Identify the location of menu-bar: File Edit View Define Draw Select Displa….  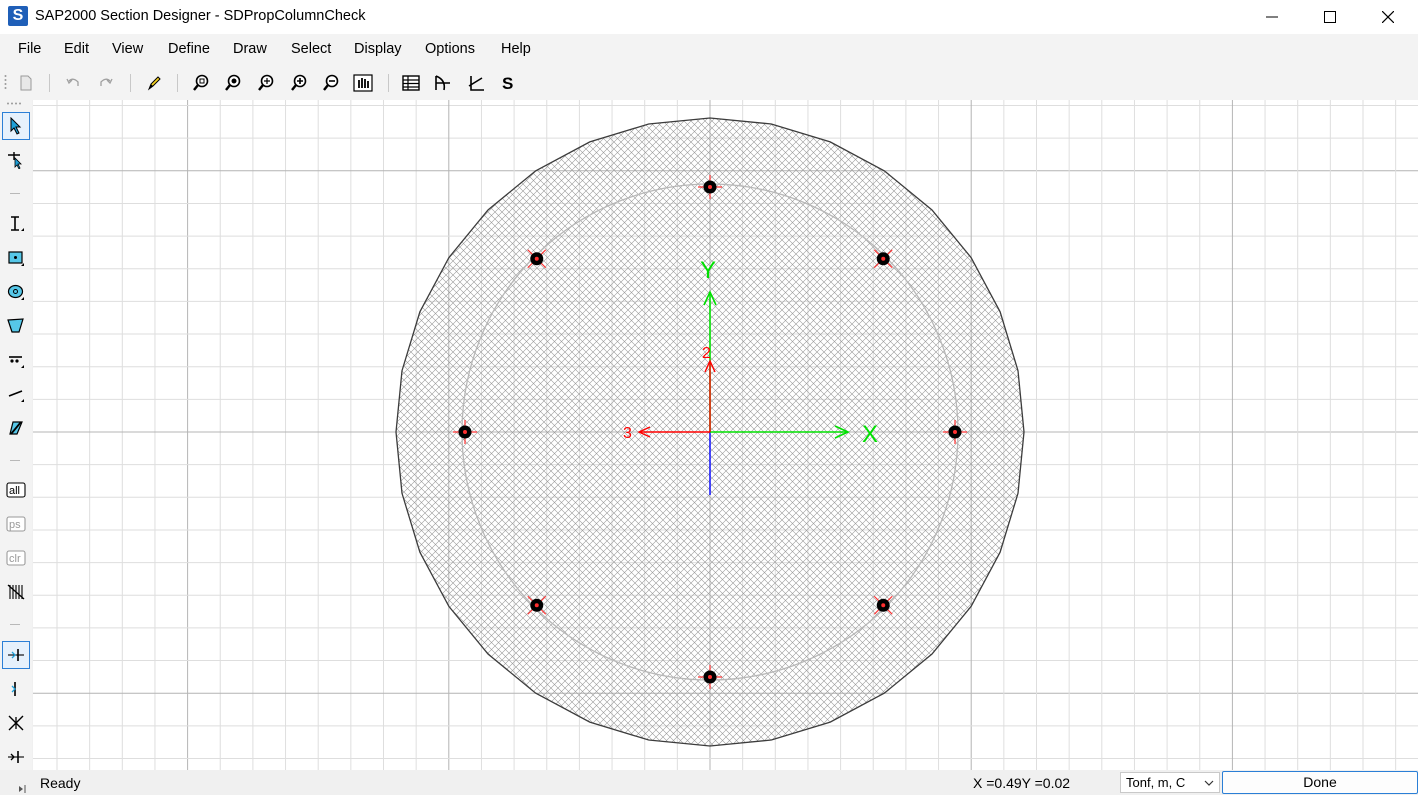
(709, 50).